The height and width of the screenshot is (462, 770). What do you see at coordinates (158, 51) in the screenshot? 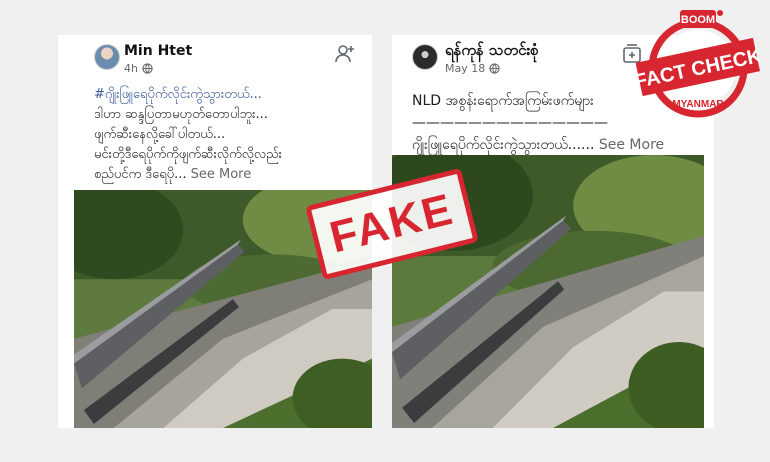
I see `author-name: Min Htet` at bounding box center [158, 51].